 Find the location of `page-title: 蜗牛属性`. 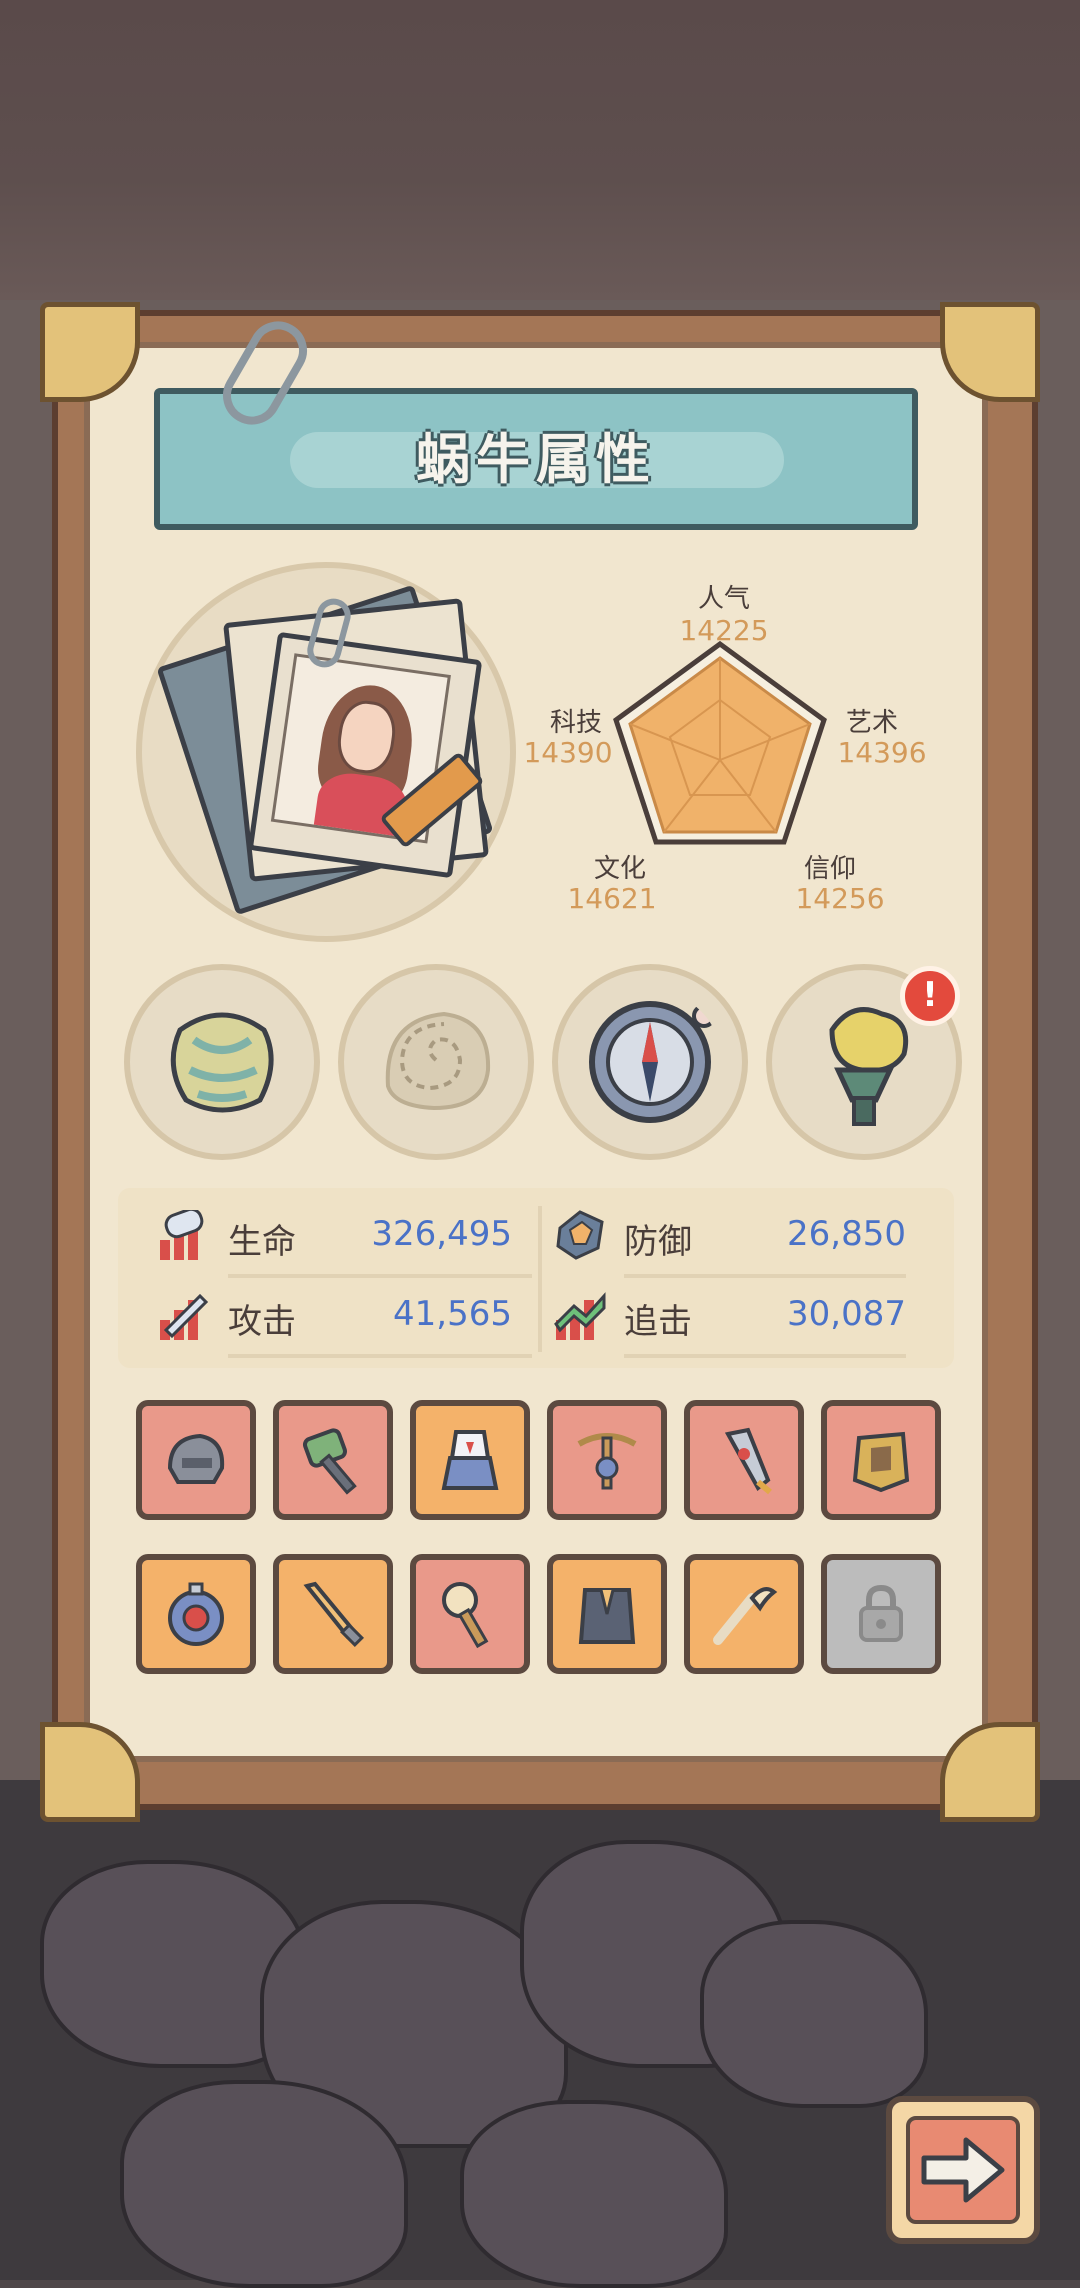

page-title: 蜗牛属性 is located at coordinates (536, 459).